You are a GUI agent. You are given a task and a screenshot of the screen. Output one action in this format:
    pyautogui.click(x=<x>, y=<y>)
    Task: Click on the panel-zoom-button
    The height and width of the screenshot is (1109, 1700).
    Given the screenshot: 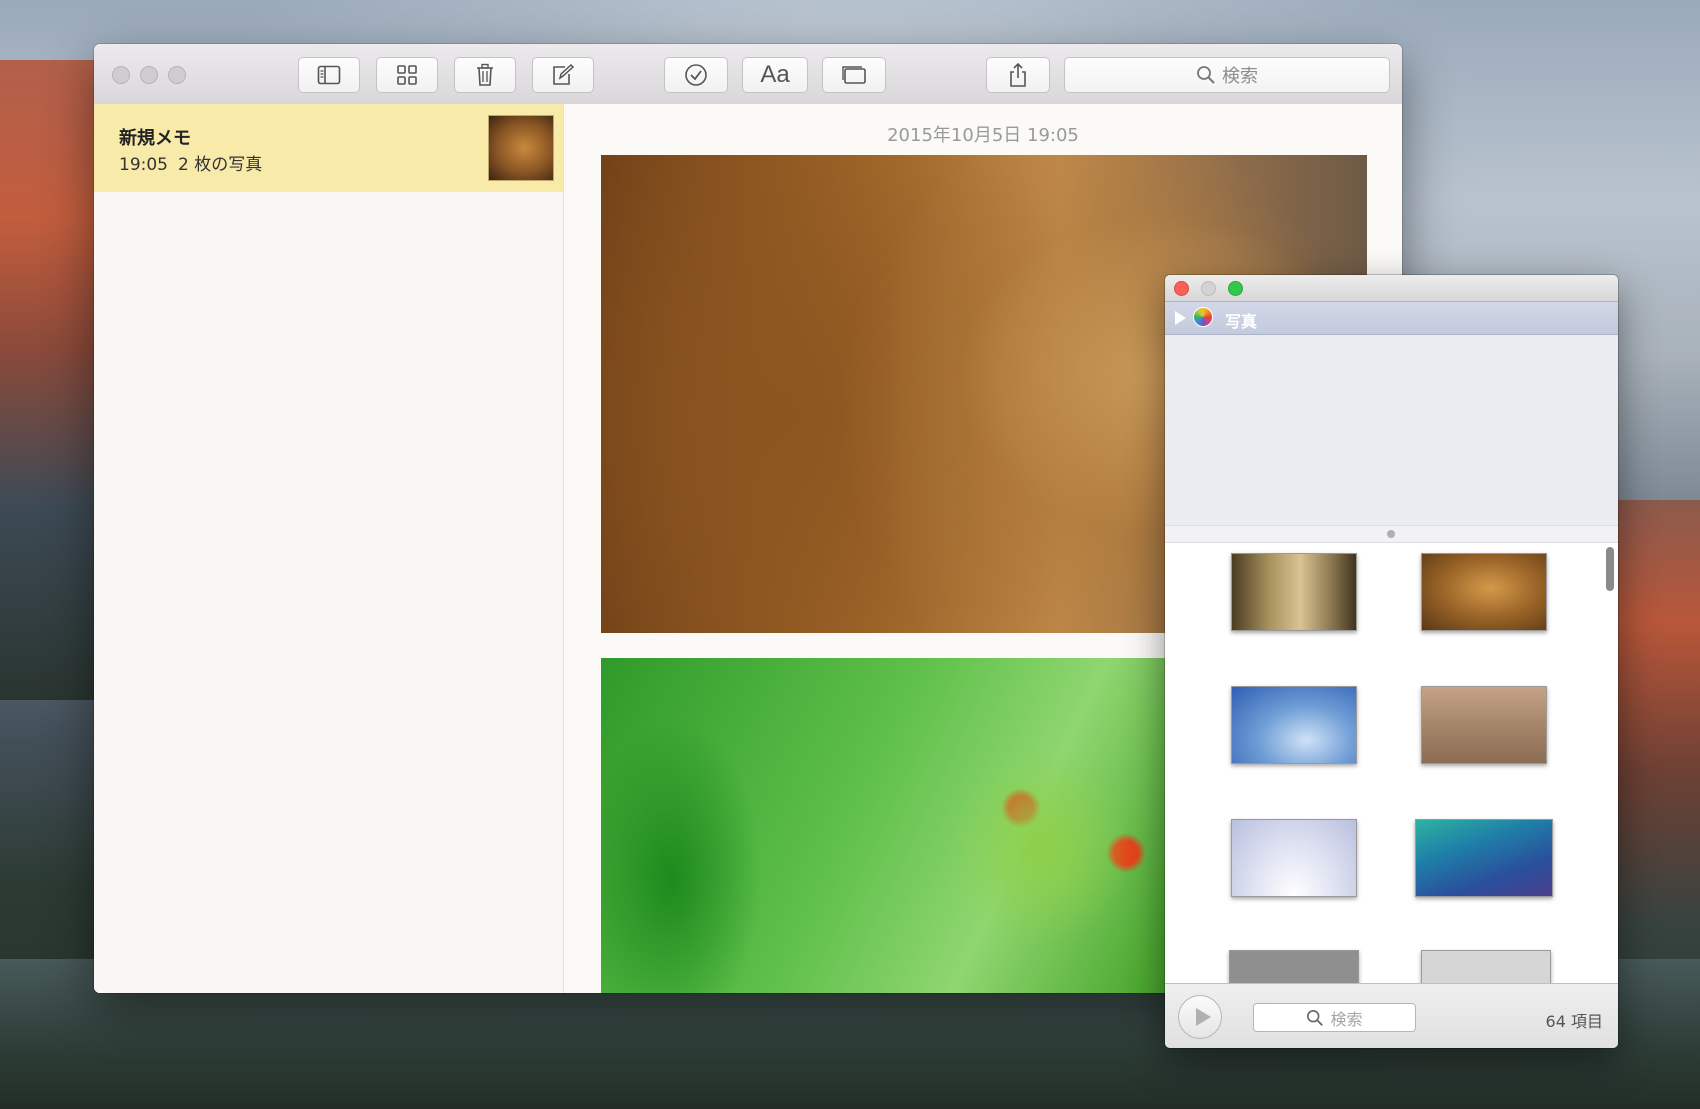 What is the action you would take?
    pyautogui.click(x=1235, y=288)
    